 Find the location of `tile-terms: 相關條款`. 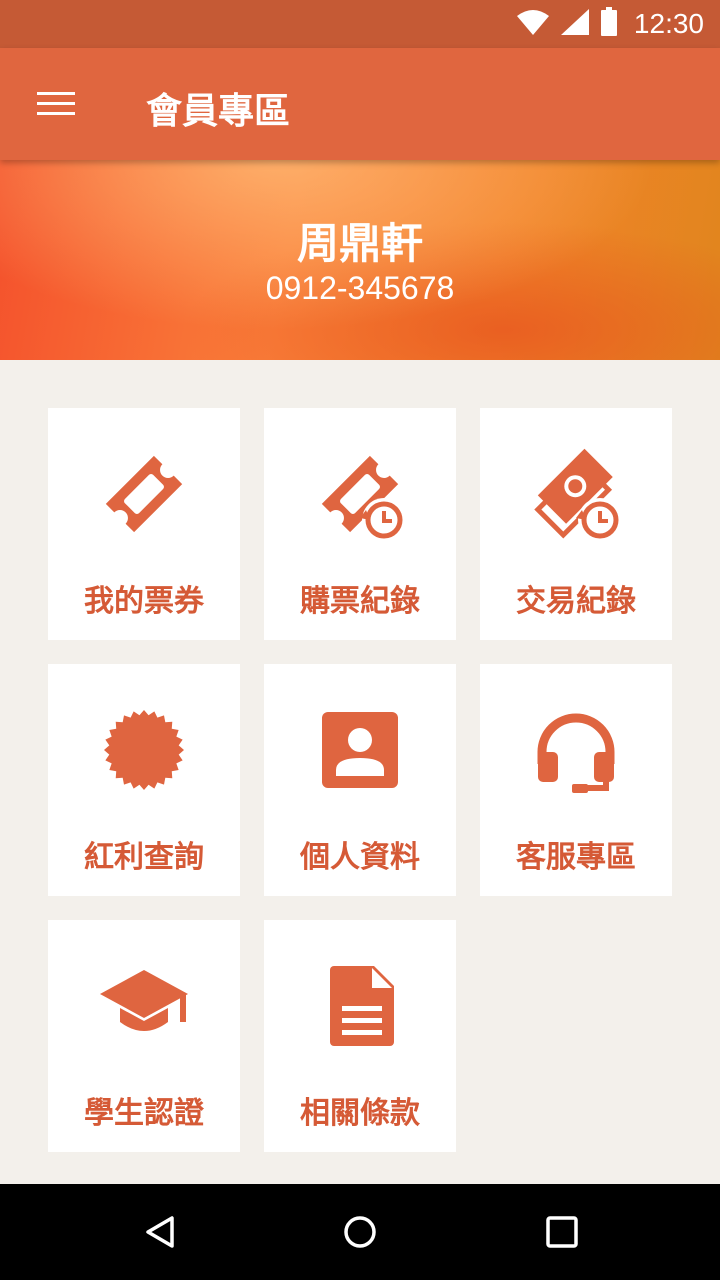

tile-terms: 相關條款 is located at coordinates (360, 1036).